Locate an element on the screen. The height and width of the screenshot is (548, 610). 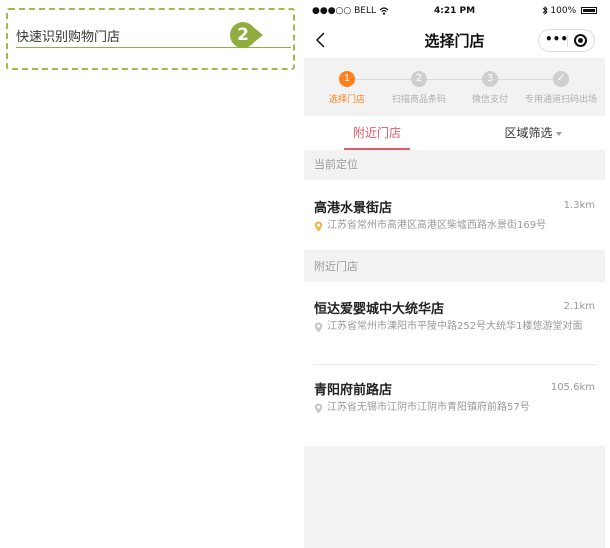
annotation-text: 快速识别购物门店 is located at coordinates (68, 37).